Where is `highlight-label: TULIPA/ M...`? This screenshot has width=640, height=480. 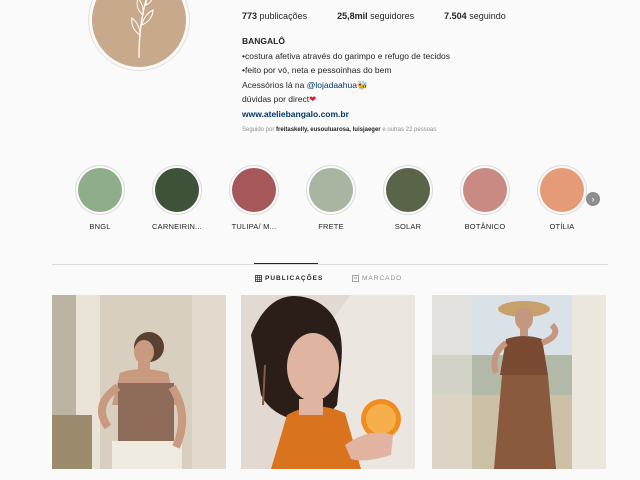 highlight-label: TULIPA/ M... is located at coordinates (254, 226).